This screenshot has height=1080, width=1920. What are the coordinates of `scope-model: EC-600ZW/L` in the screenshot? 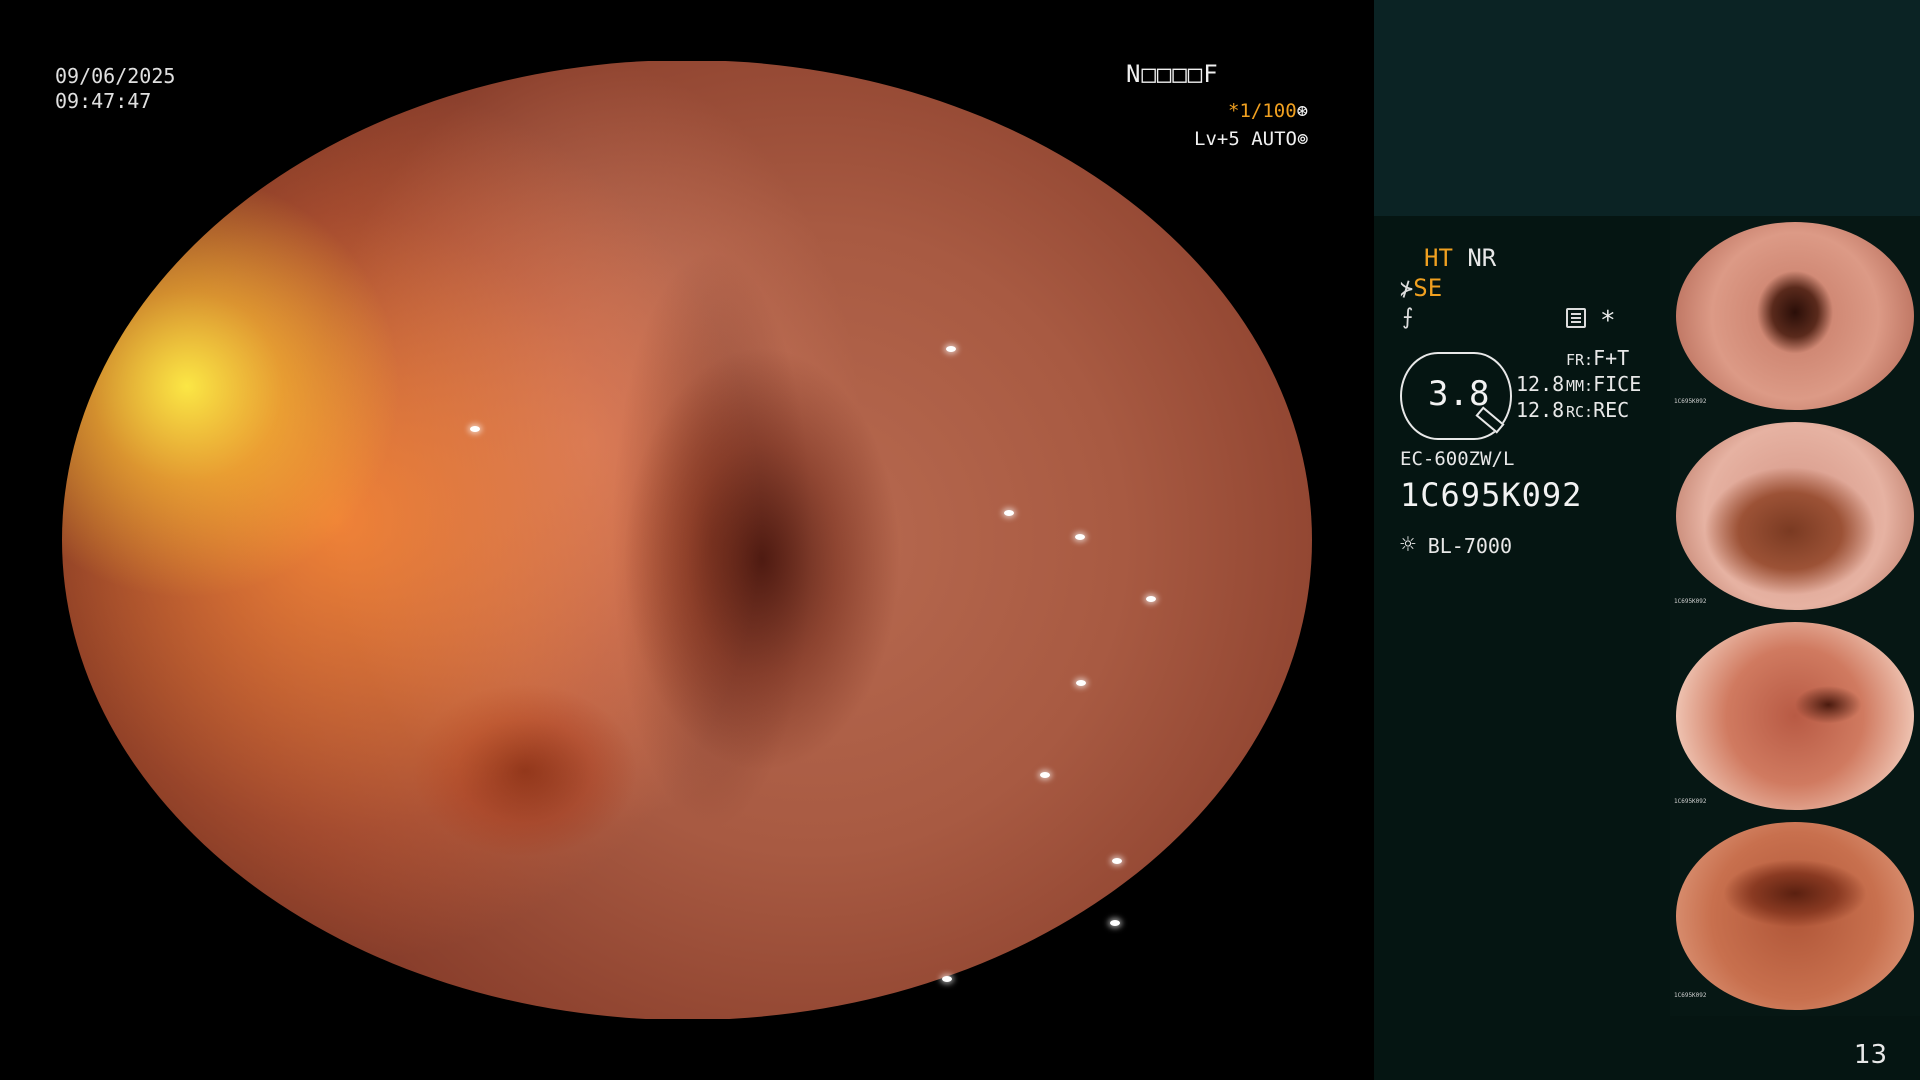 It's located at (1457, 459).